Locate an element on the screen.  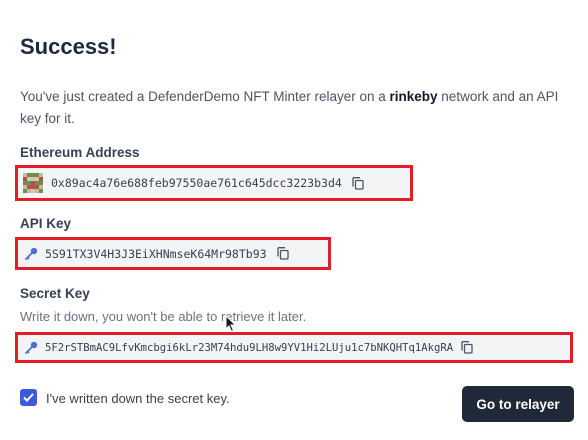
network-name: rinkeby is located at coordinates (413, 96).